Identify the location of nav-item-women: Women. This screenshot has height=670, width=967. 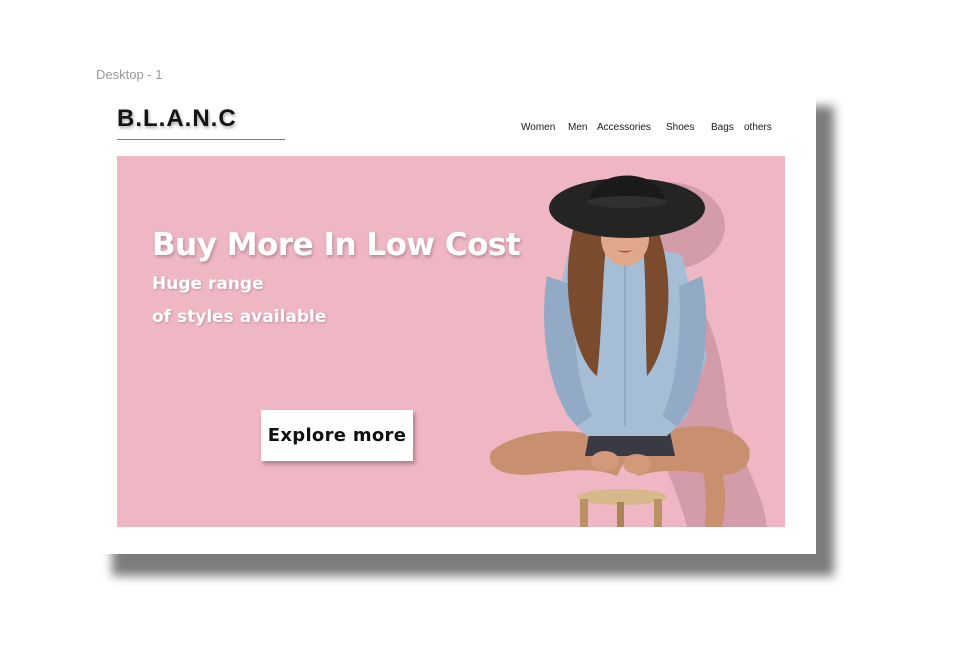
(538, 127).